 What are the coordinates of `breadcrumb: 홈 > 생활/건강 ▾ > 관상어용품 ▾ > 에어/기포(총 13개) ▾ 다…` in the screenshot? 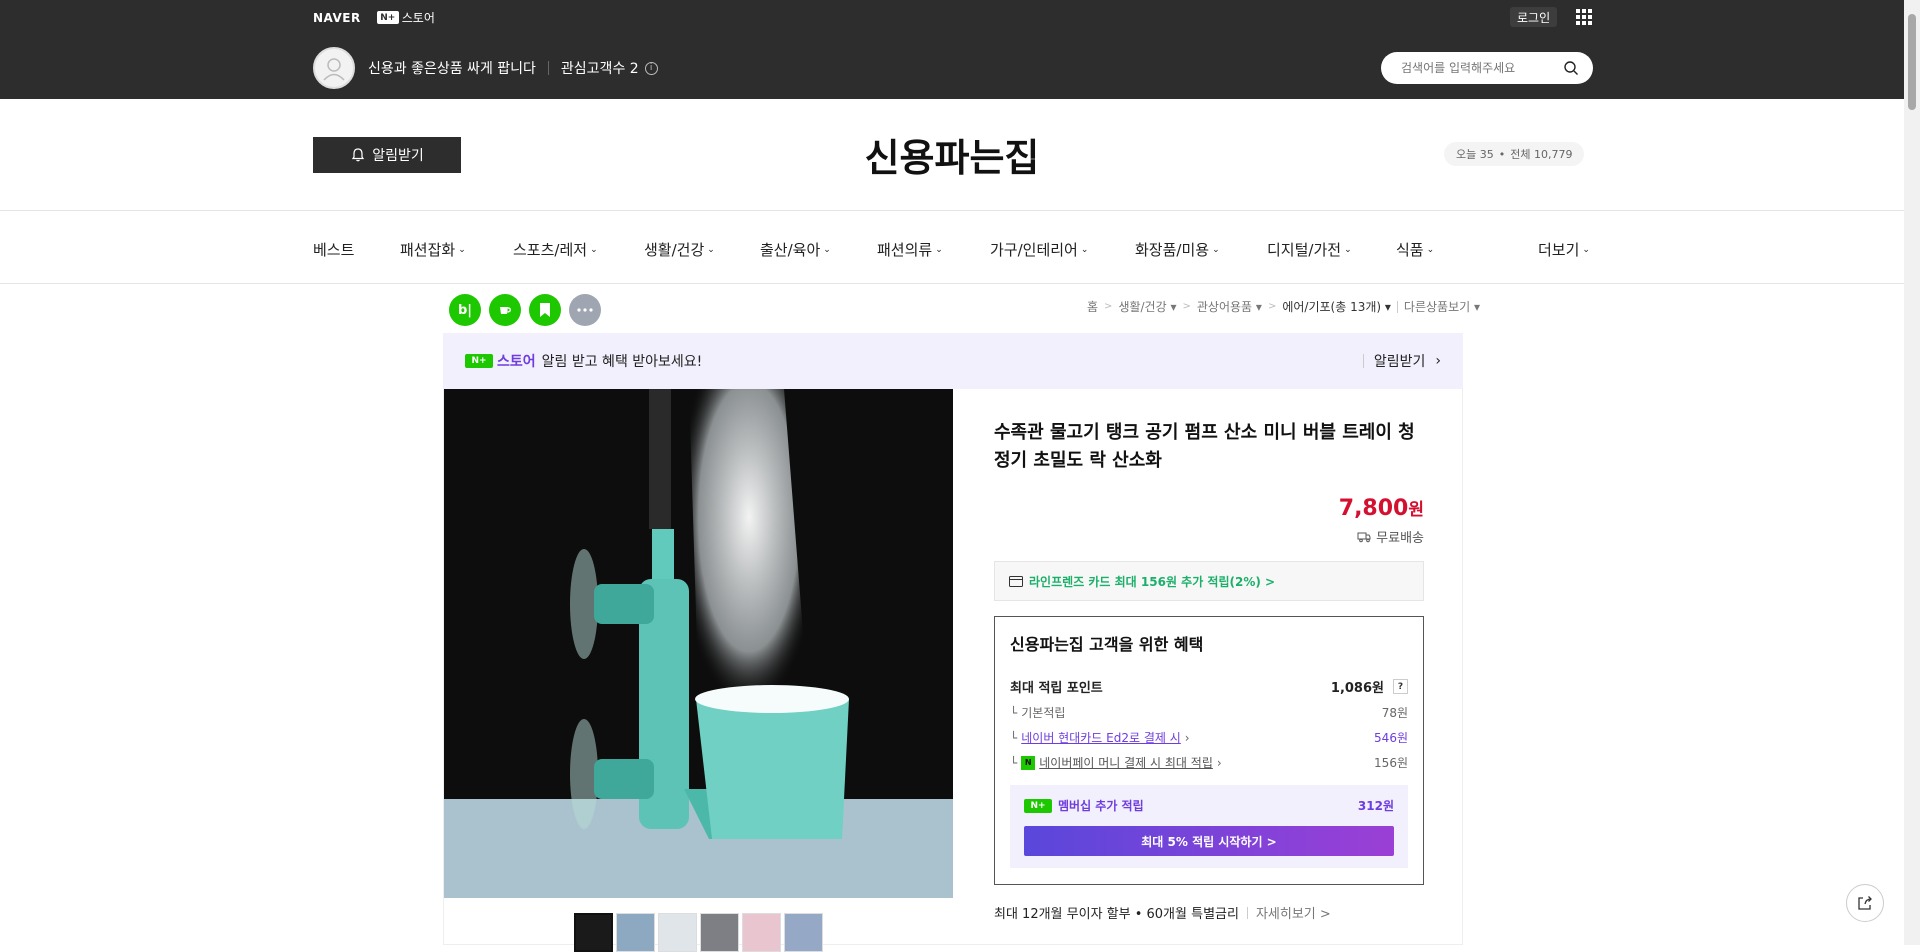 It's located at (1283, 306).